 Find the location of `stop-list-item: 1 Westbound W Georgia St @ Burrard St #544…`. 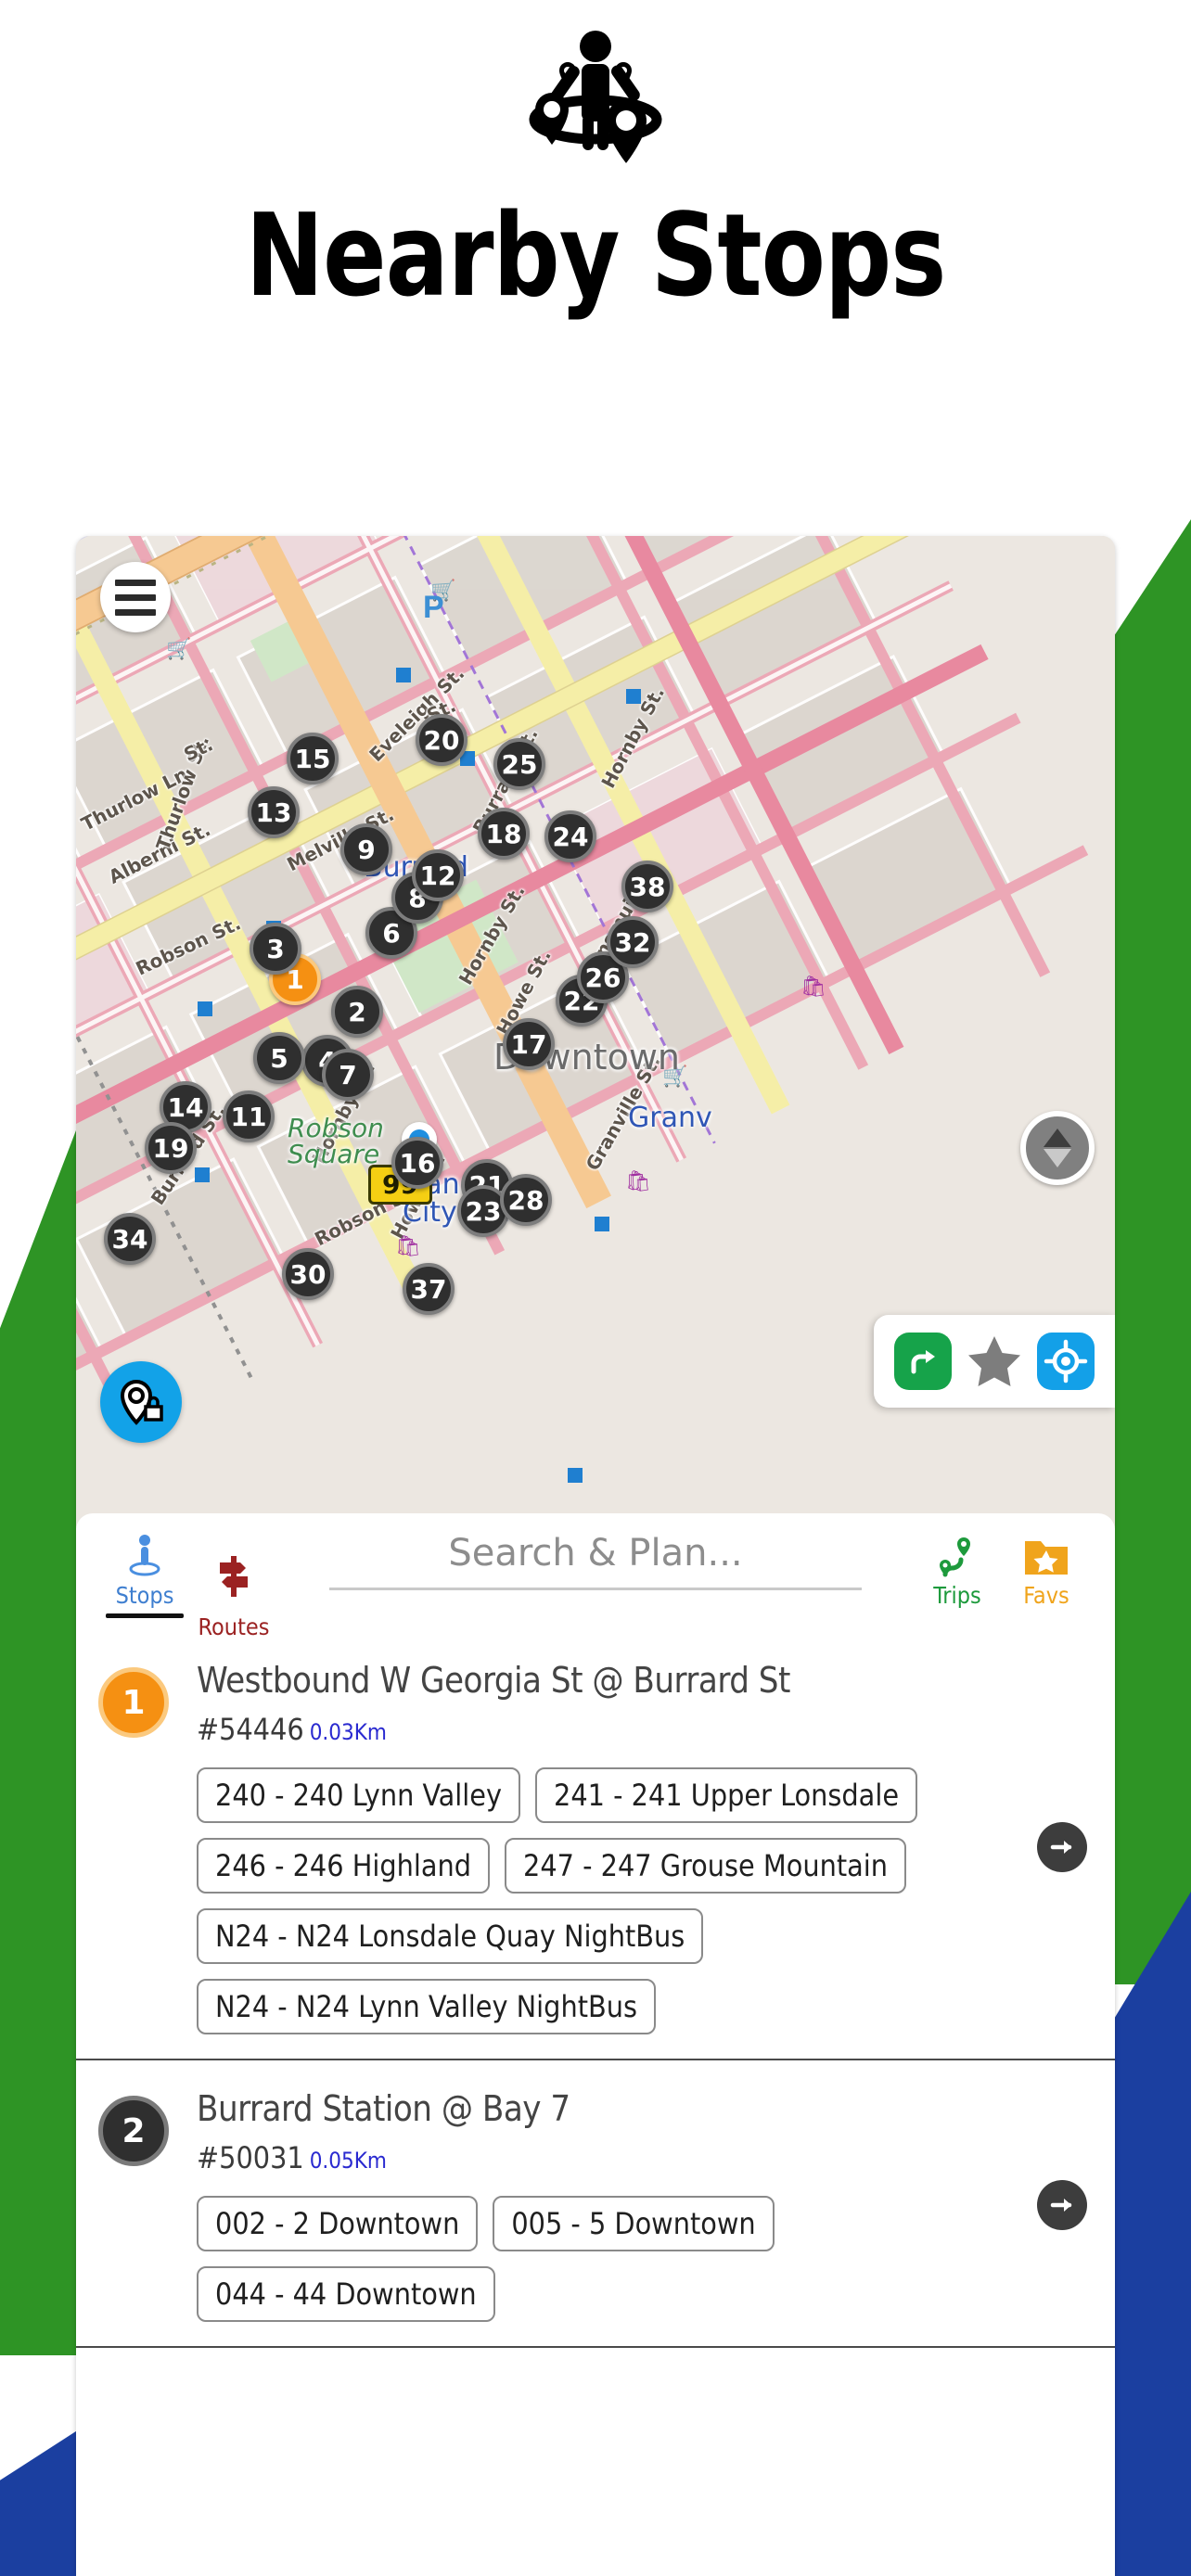

stop-list-item: 1 Westbound W Georgia St @ Burrard St #544… is located at coordinates (595, 1846).